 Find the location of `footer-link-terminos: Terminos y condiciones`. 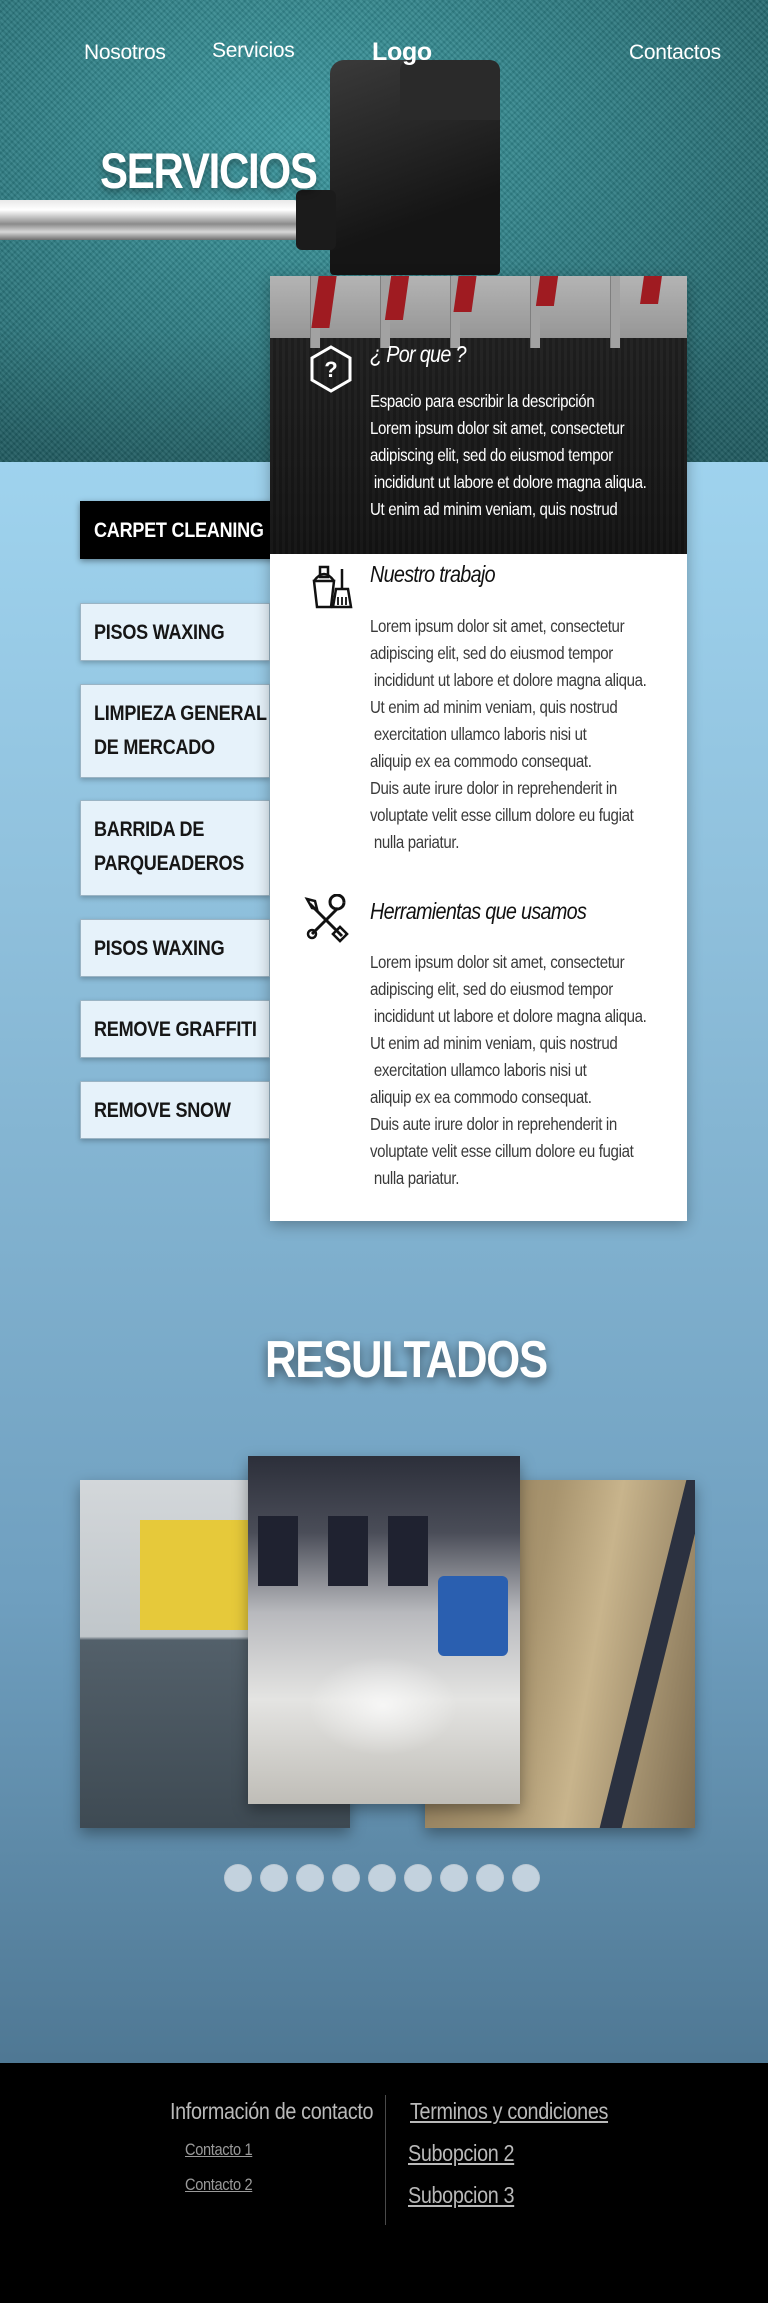

footer-link-terminos: Terminos y condiciones is located at coordinates (509, 2111).